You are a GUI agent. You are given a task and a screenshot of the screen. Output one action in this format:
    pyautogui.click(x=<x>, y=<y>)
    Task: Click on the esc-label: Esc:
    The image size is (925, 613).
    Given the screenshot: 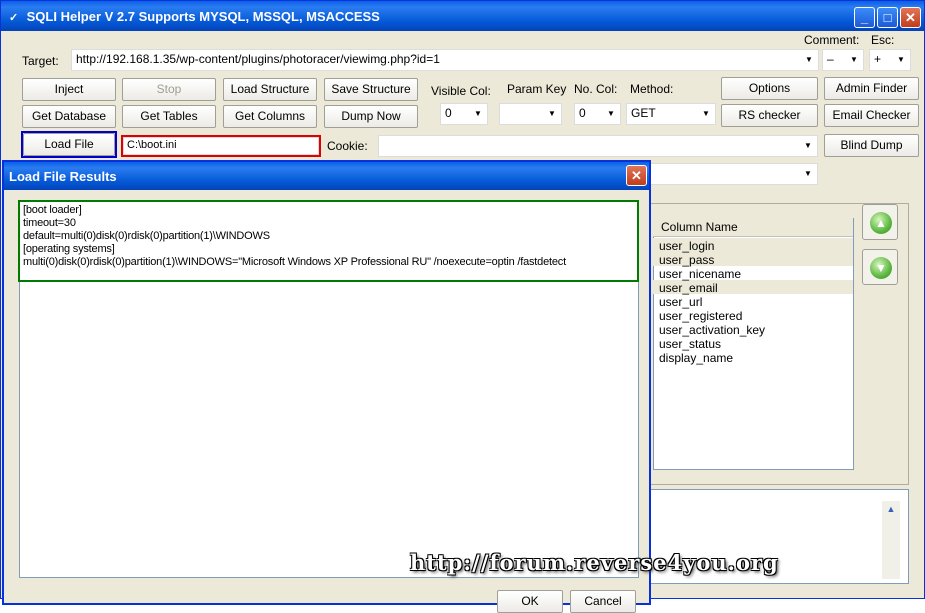 What is the action you would take?
    pyautogui.click(x=883, y=40)
    